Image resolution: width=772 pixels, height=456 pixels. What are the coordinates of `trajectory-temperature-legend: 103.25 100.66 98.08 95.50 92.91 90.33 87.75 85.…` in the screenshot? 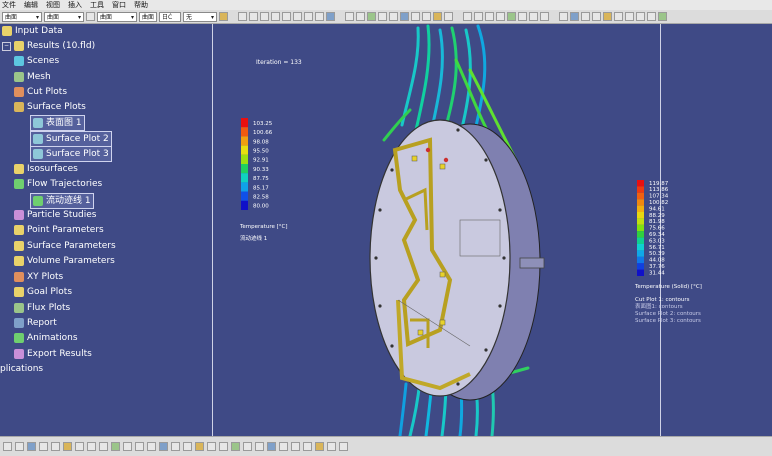 It's located at (257, 164).